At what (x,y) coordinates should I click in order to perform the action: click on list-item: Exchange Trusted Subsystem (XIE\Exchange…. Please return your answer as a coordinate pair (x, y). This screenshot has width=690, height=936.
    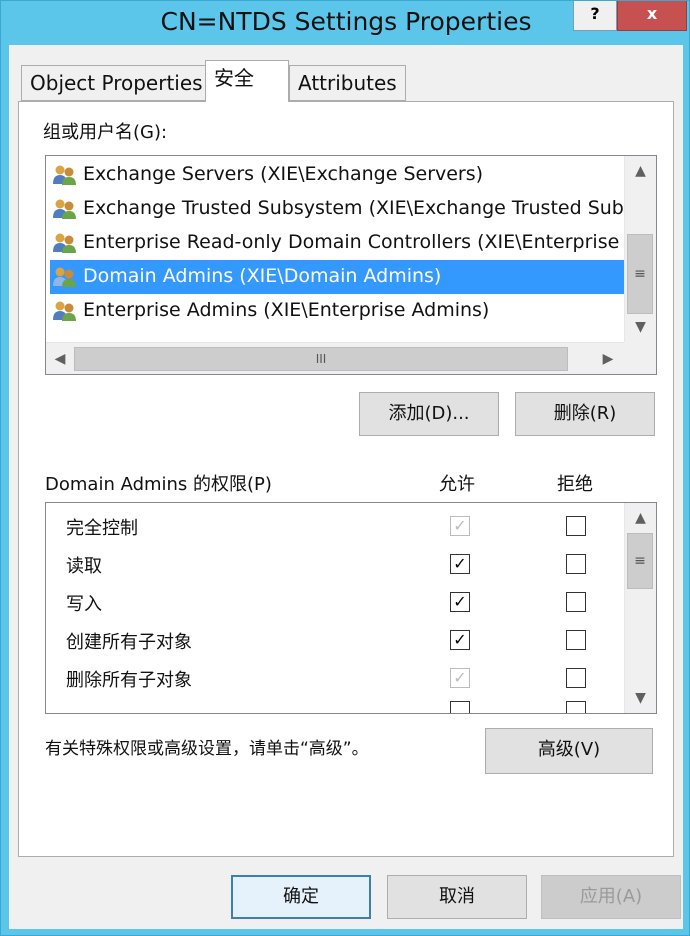
    Looking at the image, I should click on (337, 209).